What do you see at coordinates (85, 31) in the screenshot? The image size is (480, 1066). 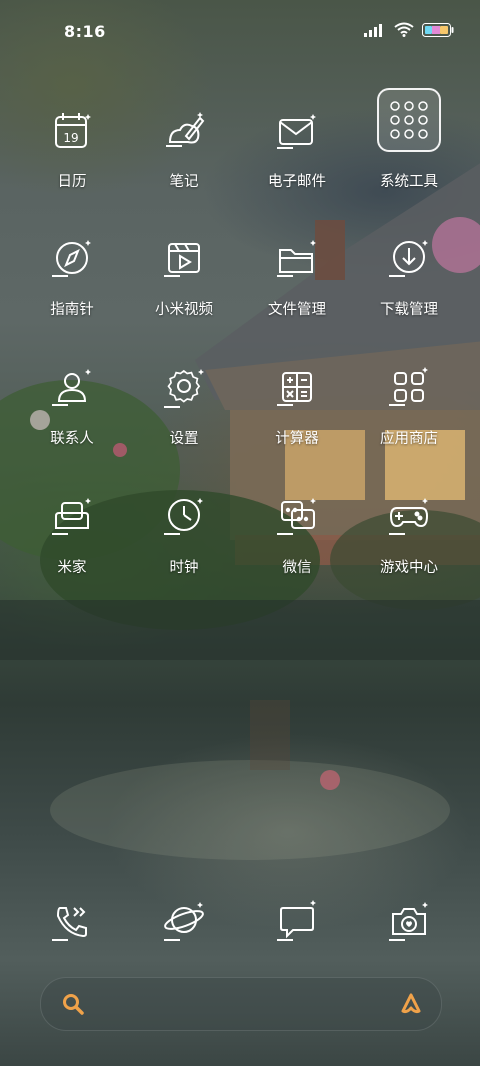 I see `status-time: 8:16` at bounding box center [85, 31].